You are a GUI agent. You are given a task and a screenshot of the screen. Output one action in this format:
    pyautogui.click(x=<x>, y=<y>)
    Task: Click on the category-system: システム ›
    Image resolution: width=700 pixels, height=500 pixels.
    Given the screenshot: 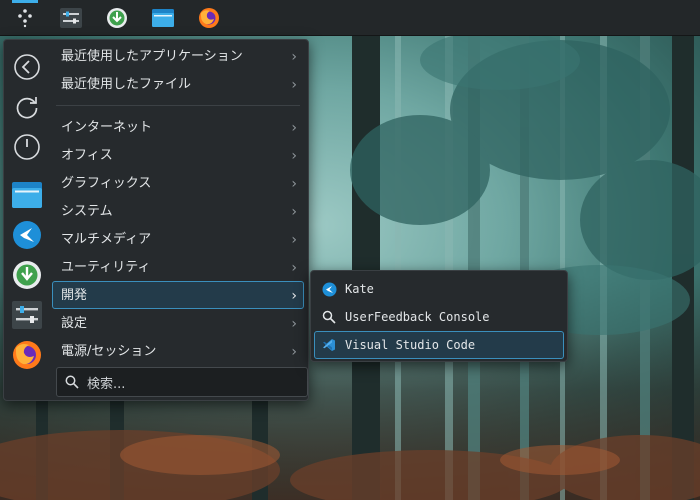 What is the action you would take?
    pyautogui.click(x=178, y=211)
    